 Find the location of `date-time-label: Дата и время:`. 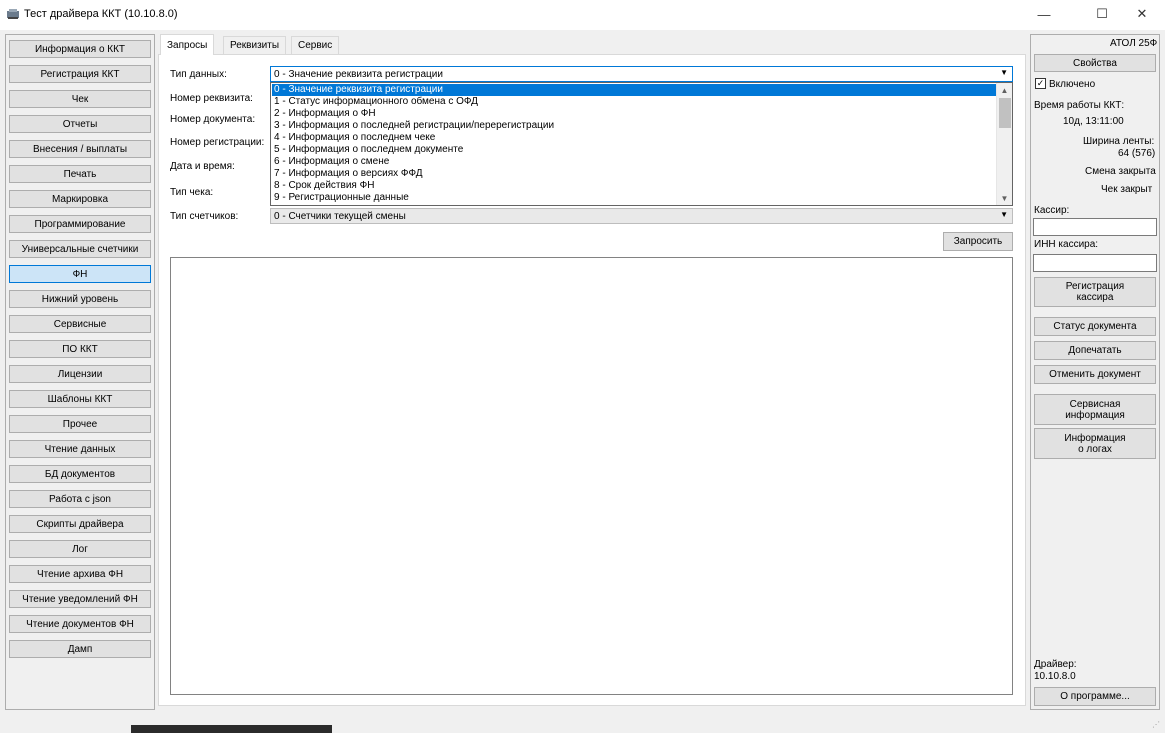

date-time-label: Дата и время: is located at coordinates (202, 166).